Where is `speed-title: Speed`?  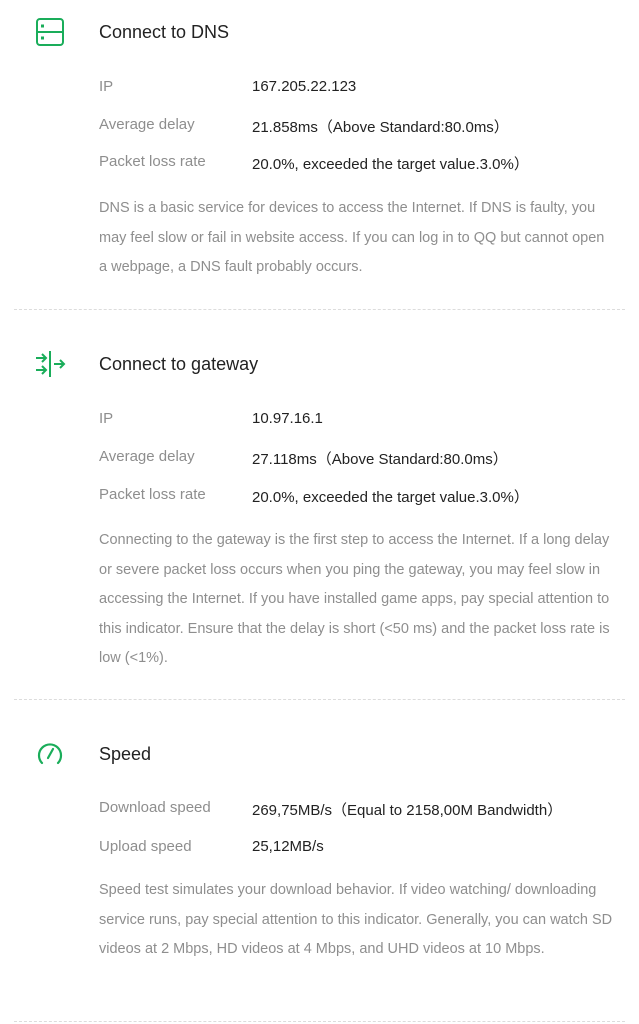 speed-title: Speed is located at coordinates (125, 754).